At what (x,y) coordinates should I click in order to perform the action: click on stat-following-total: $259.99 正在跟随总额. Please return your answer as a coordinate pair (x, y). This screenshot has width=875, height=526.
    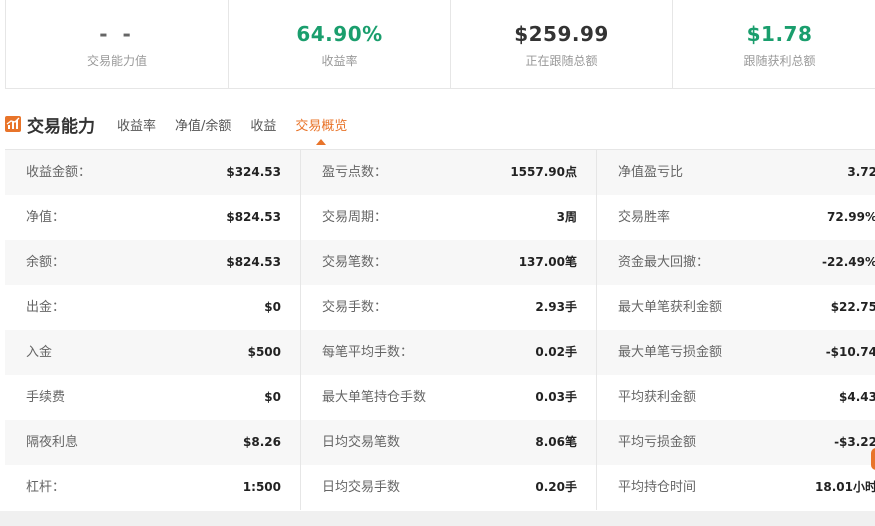
    Looking at the image, I should click on (562, 44).